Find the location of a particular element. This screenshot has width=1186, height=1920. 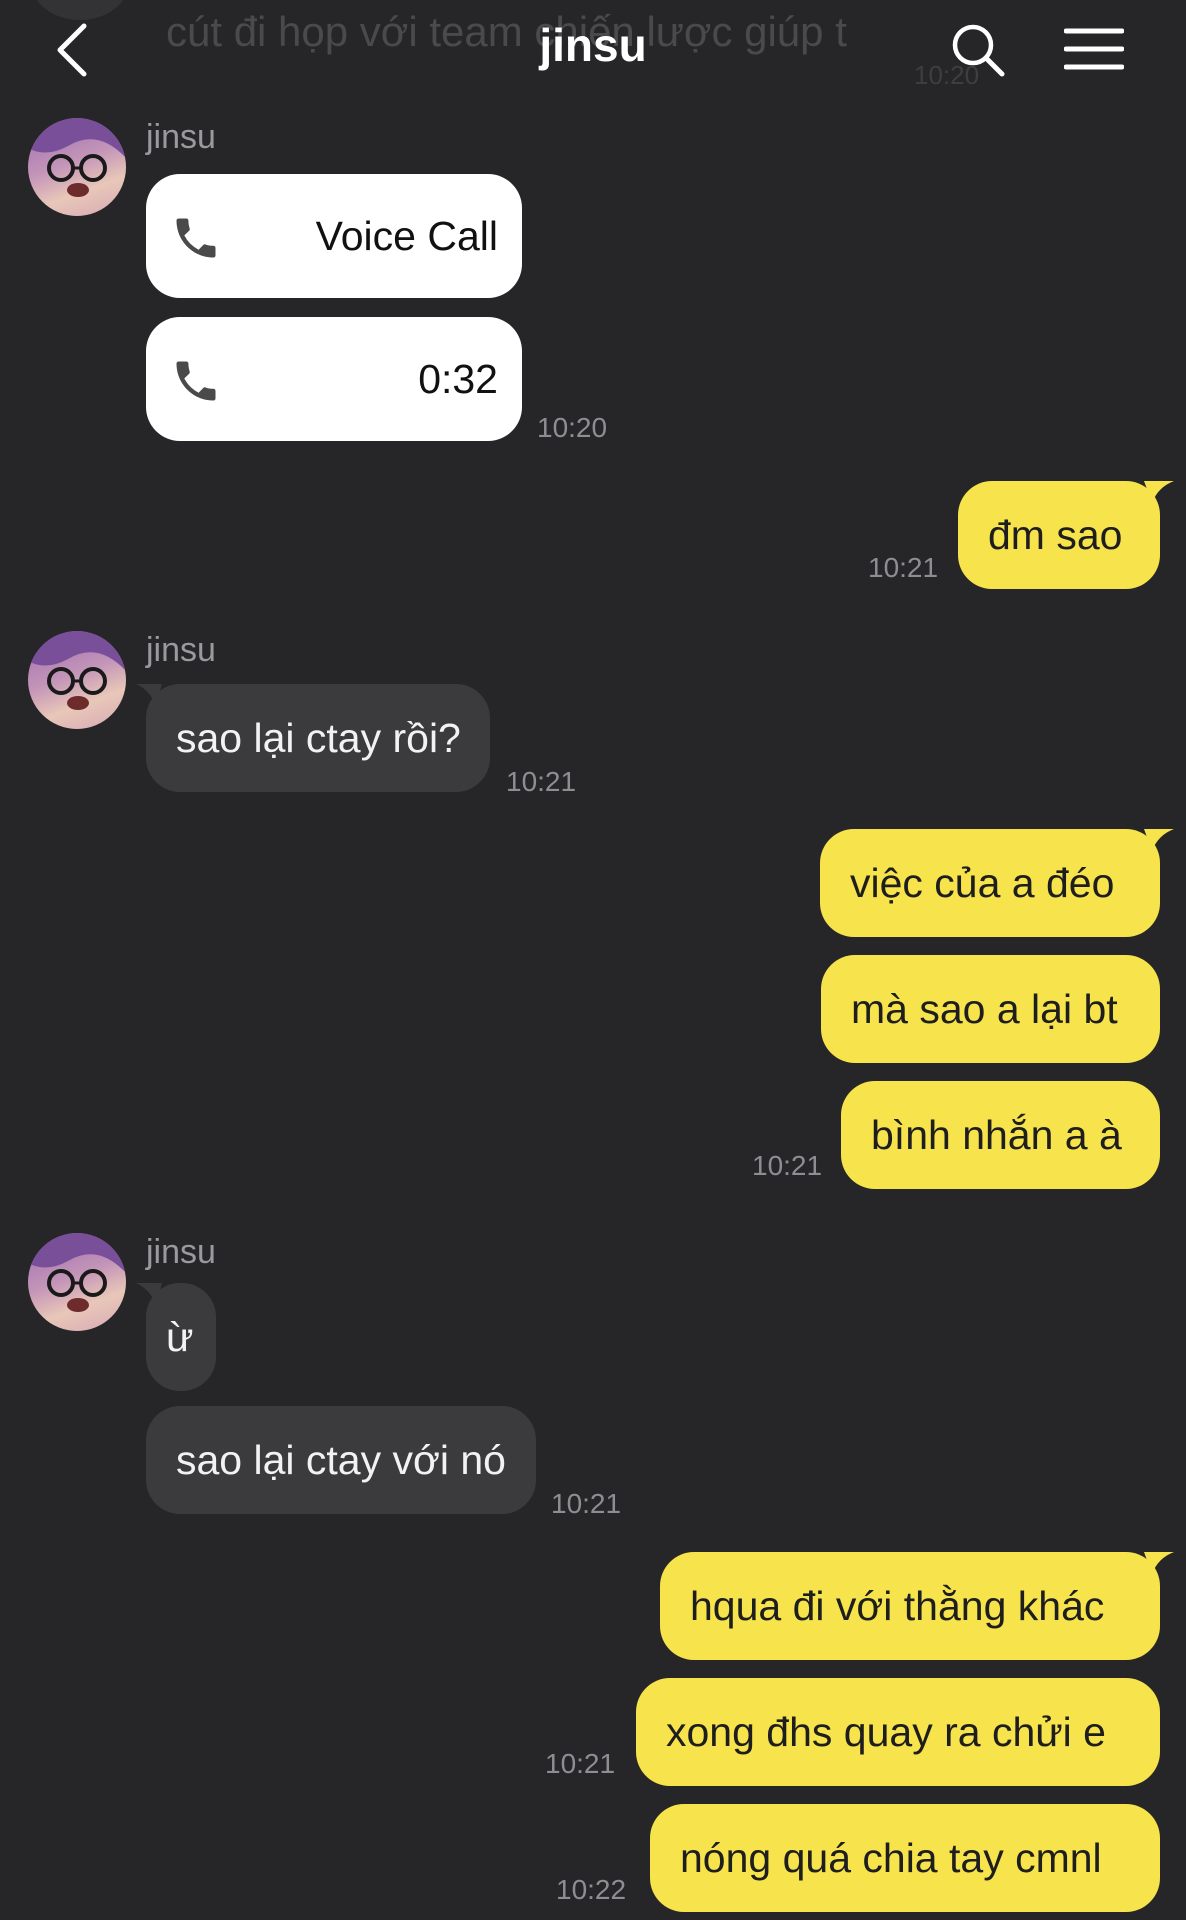

outgoing-message: bình nhắn a à is located at coordinates (1000, 1135).